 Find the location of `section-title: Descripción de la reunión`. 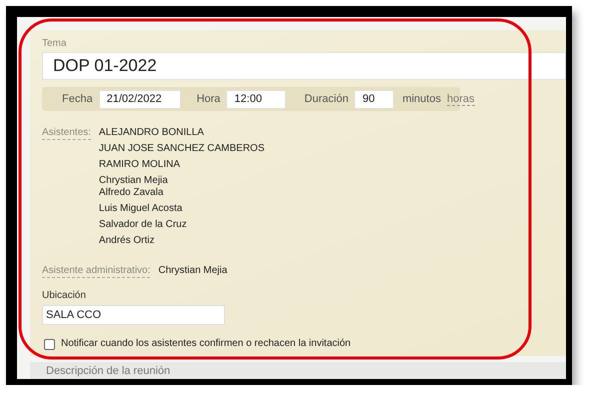

section-title: Descripción de la reunión is located at coordinates (108, 371).